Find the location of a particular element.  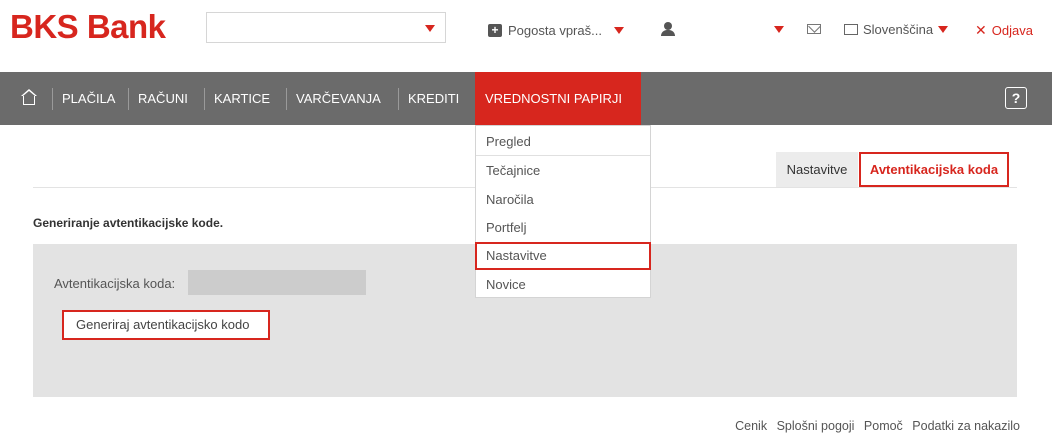

nav-item-vrednostni-papirji: VREDNOSTNI PAPIRJI is located at coordinates (558, 98).